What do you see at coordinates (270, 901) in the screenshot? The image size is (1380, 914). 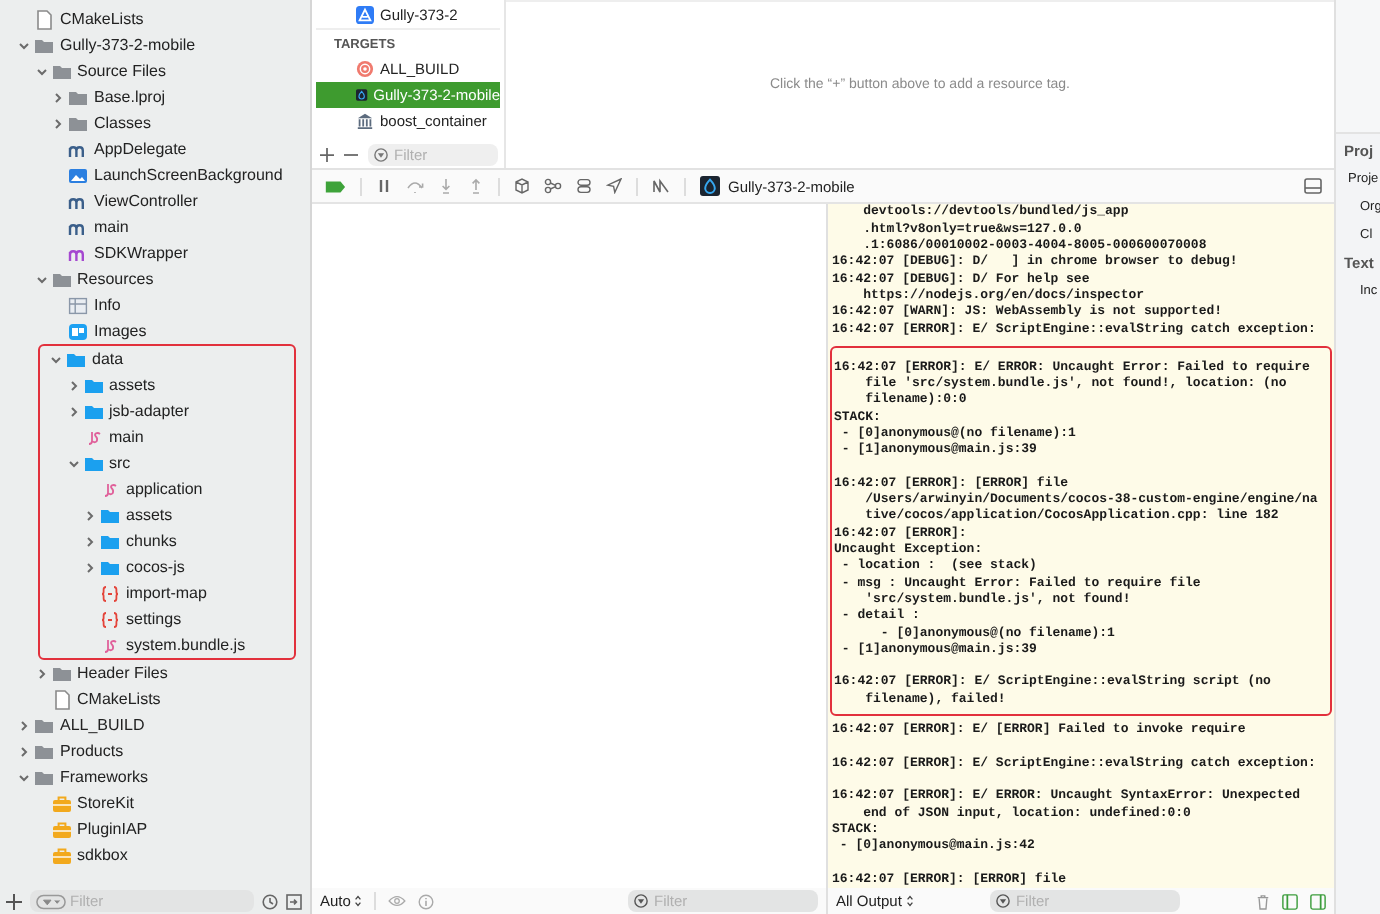 I see `clock-icon` at bounding box center [270, 901].